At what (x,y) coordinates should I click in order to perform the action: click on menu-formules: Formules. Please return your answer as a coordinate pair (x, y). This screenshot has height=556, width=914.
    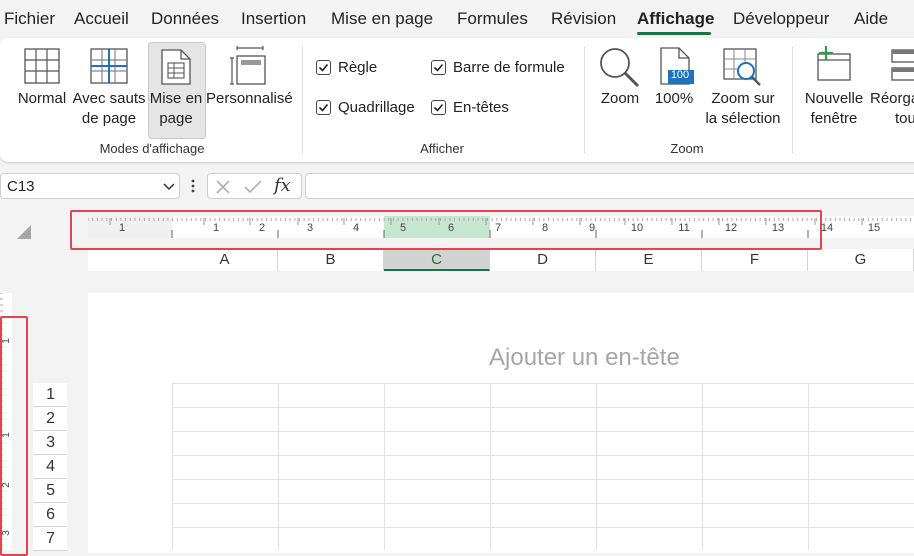
    Looking at the image, I should click on (492, 19).